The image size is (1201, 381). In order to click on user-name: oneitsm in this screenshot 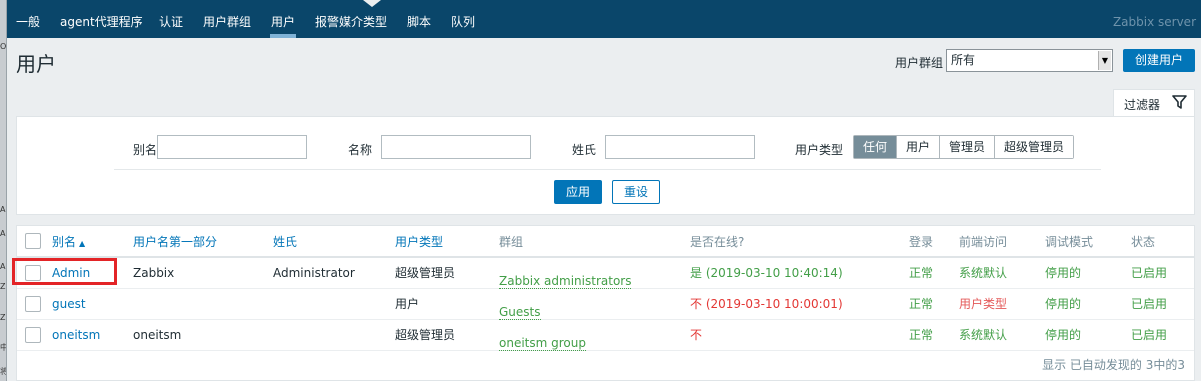, I will do `click(157, 335)`.